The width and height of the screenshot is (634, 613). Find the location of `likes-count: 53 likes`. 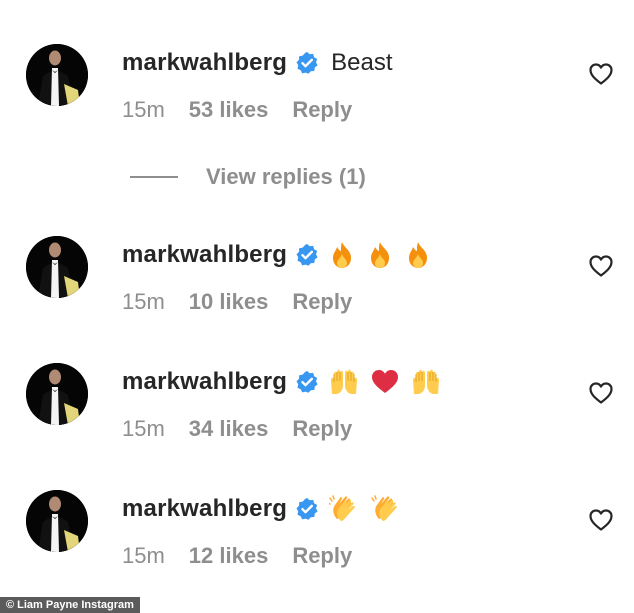

likes-count: 53 likes is located at coordinates (229, 110).